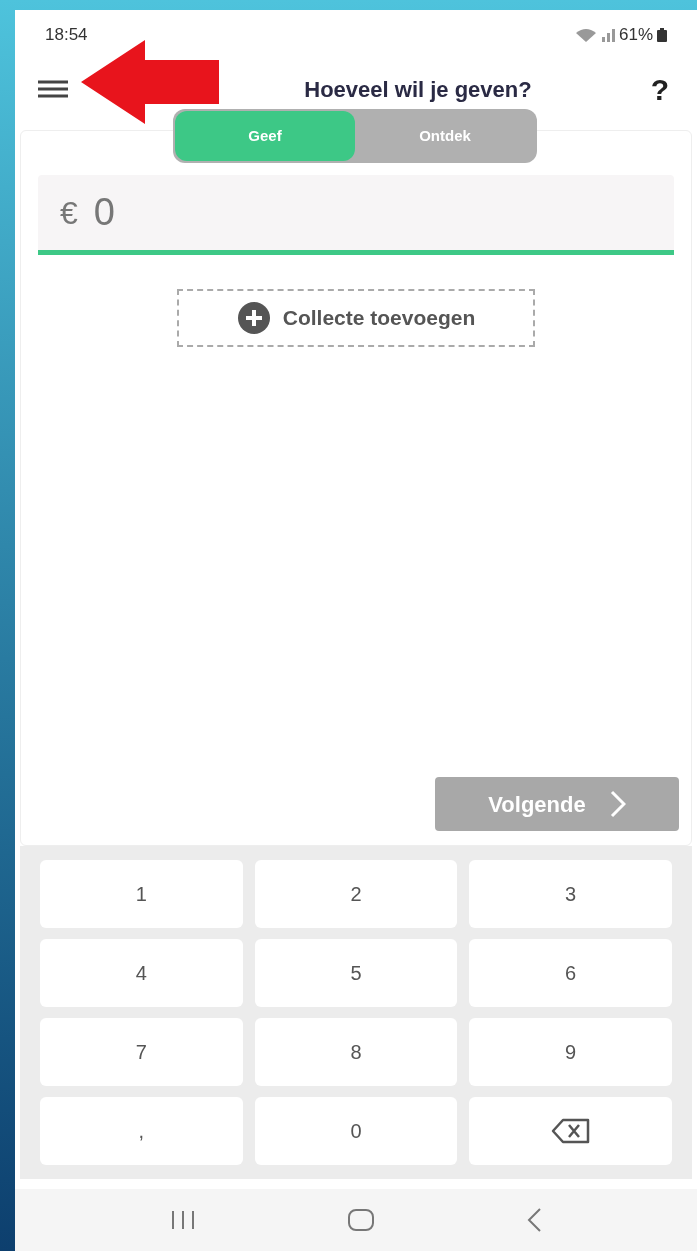  What do you see at coordinates (53, 89) in the screenshot?
I see `menu-icon` at bounding box center [53, 89].